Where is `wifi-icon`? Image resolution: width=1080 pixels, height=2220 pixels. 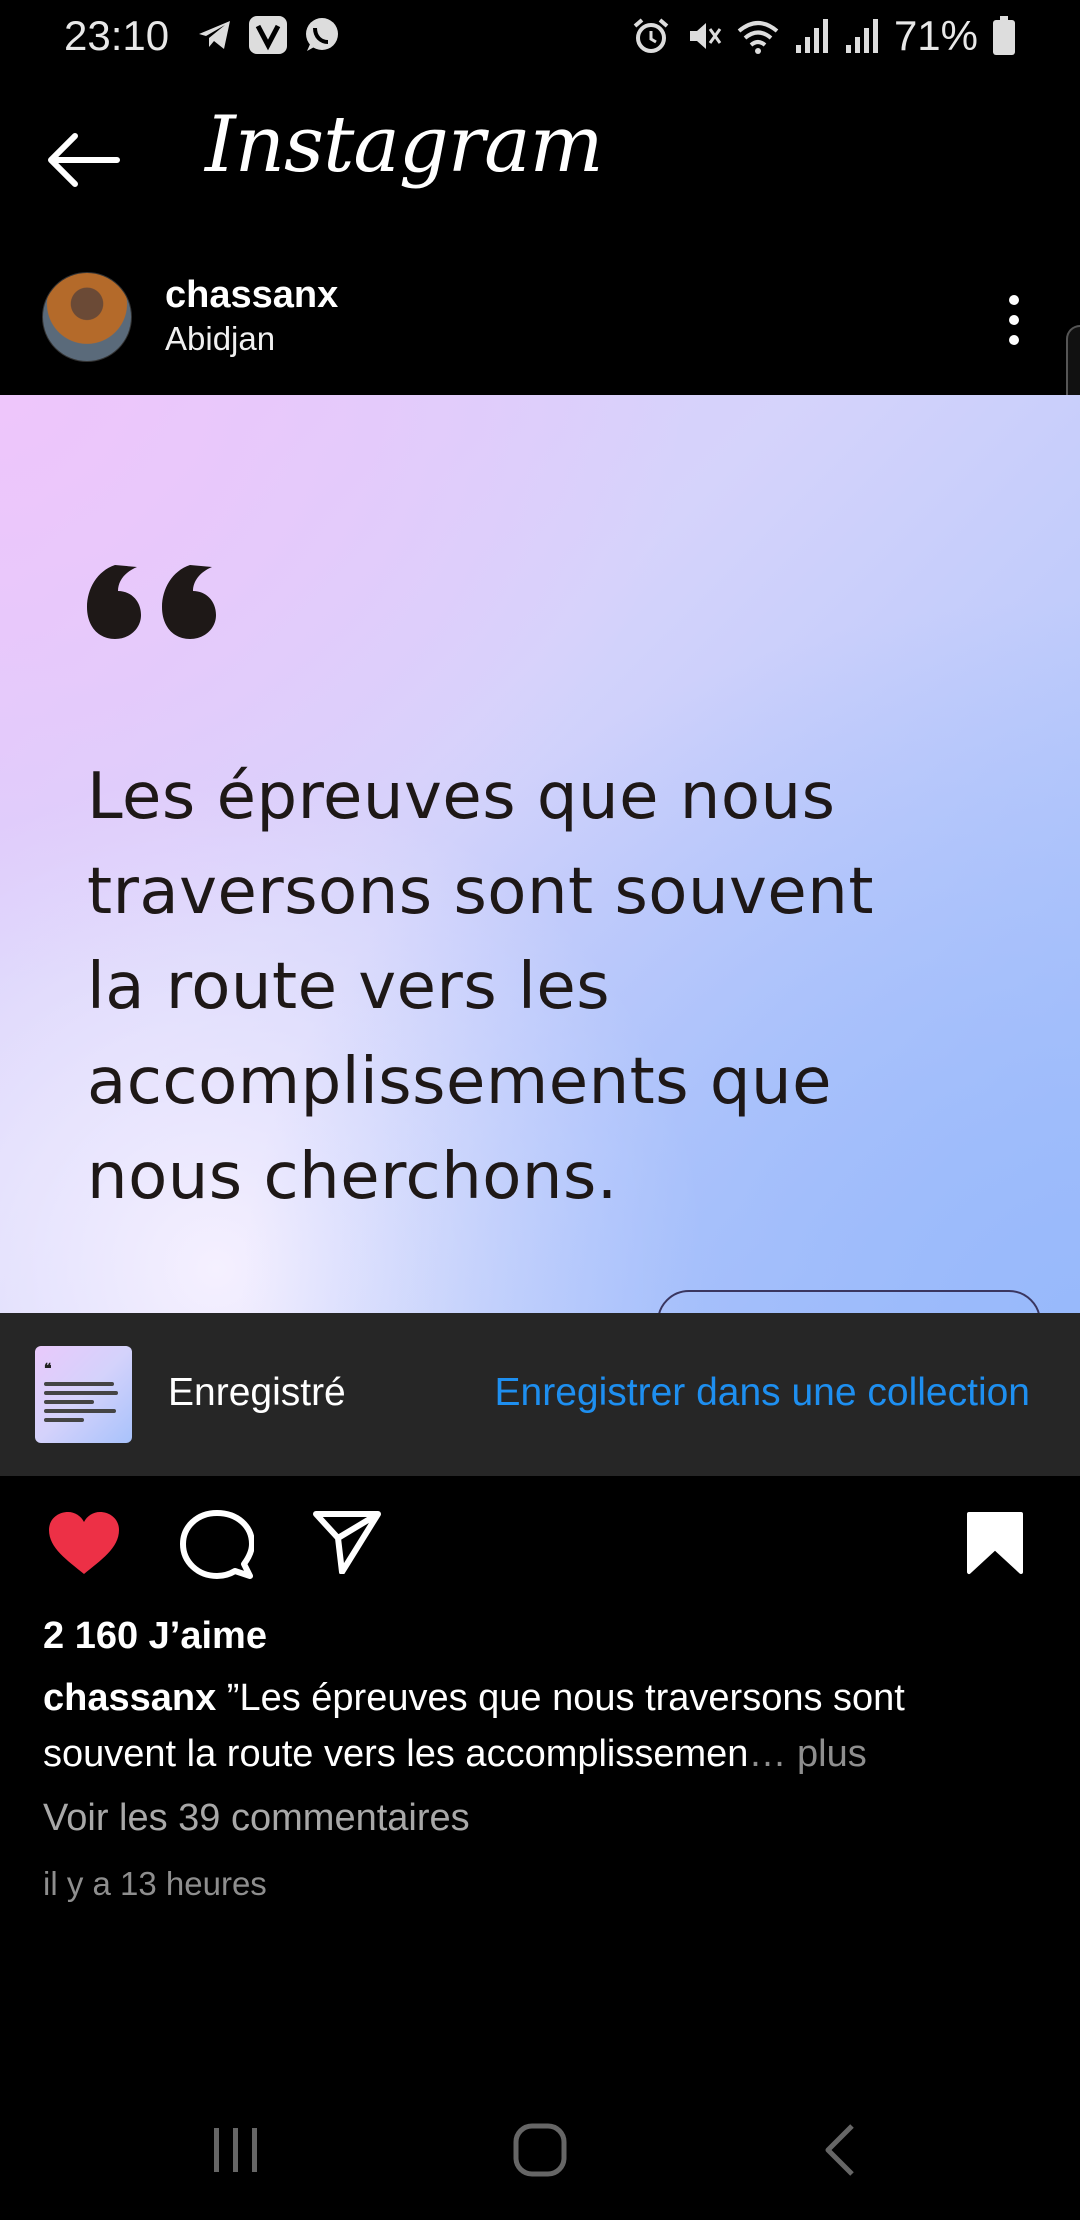
wifi-icon is located at coordinates (758, 37).